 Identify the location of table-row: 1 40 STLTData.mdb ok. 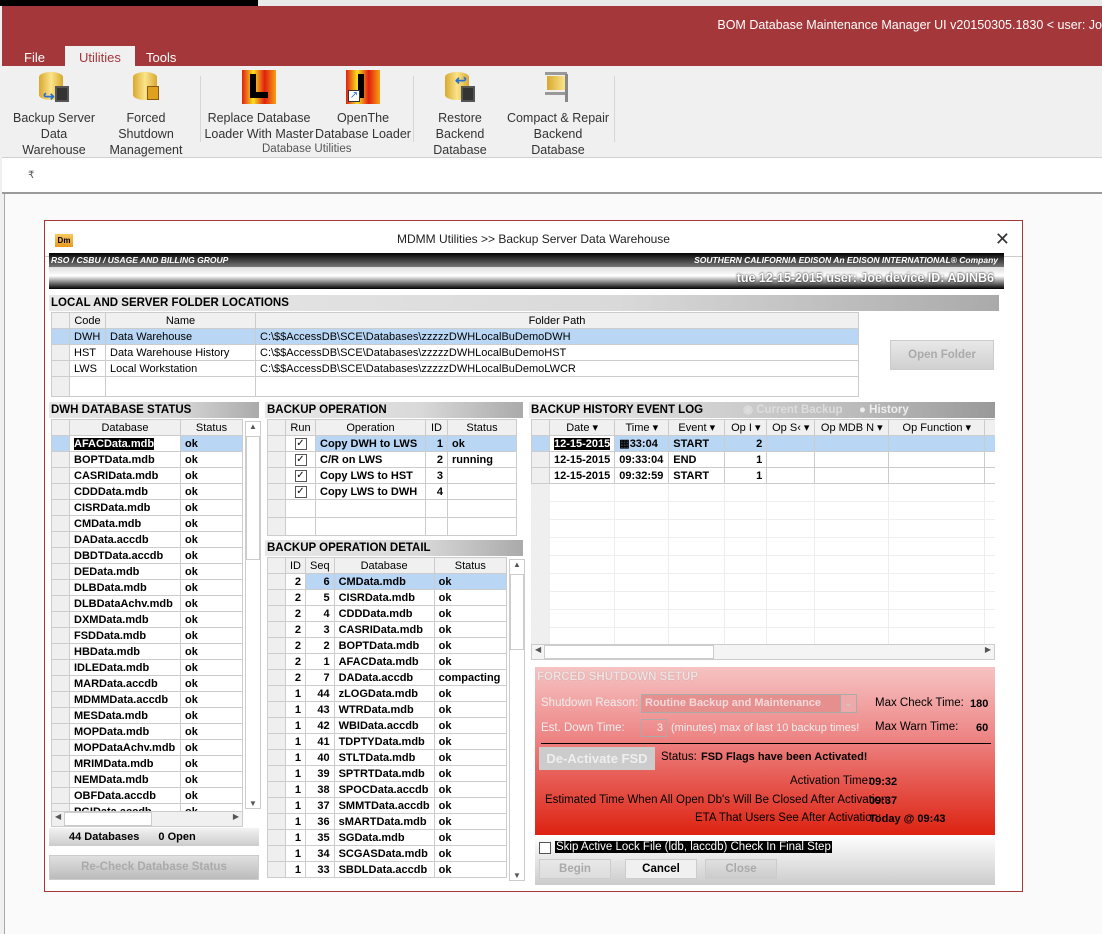
(387, 757).